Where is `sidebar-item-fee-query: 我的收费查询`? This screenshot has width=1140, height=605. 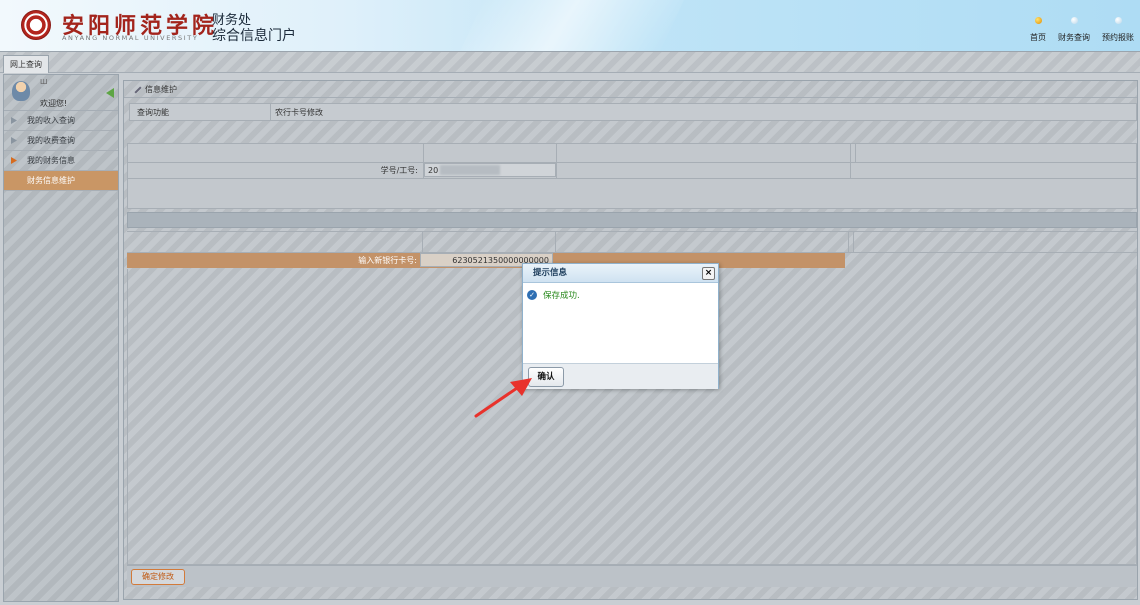
sidebar-item-fee-query: 我的收费查询 is located at coordinates (61, 141).